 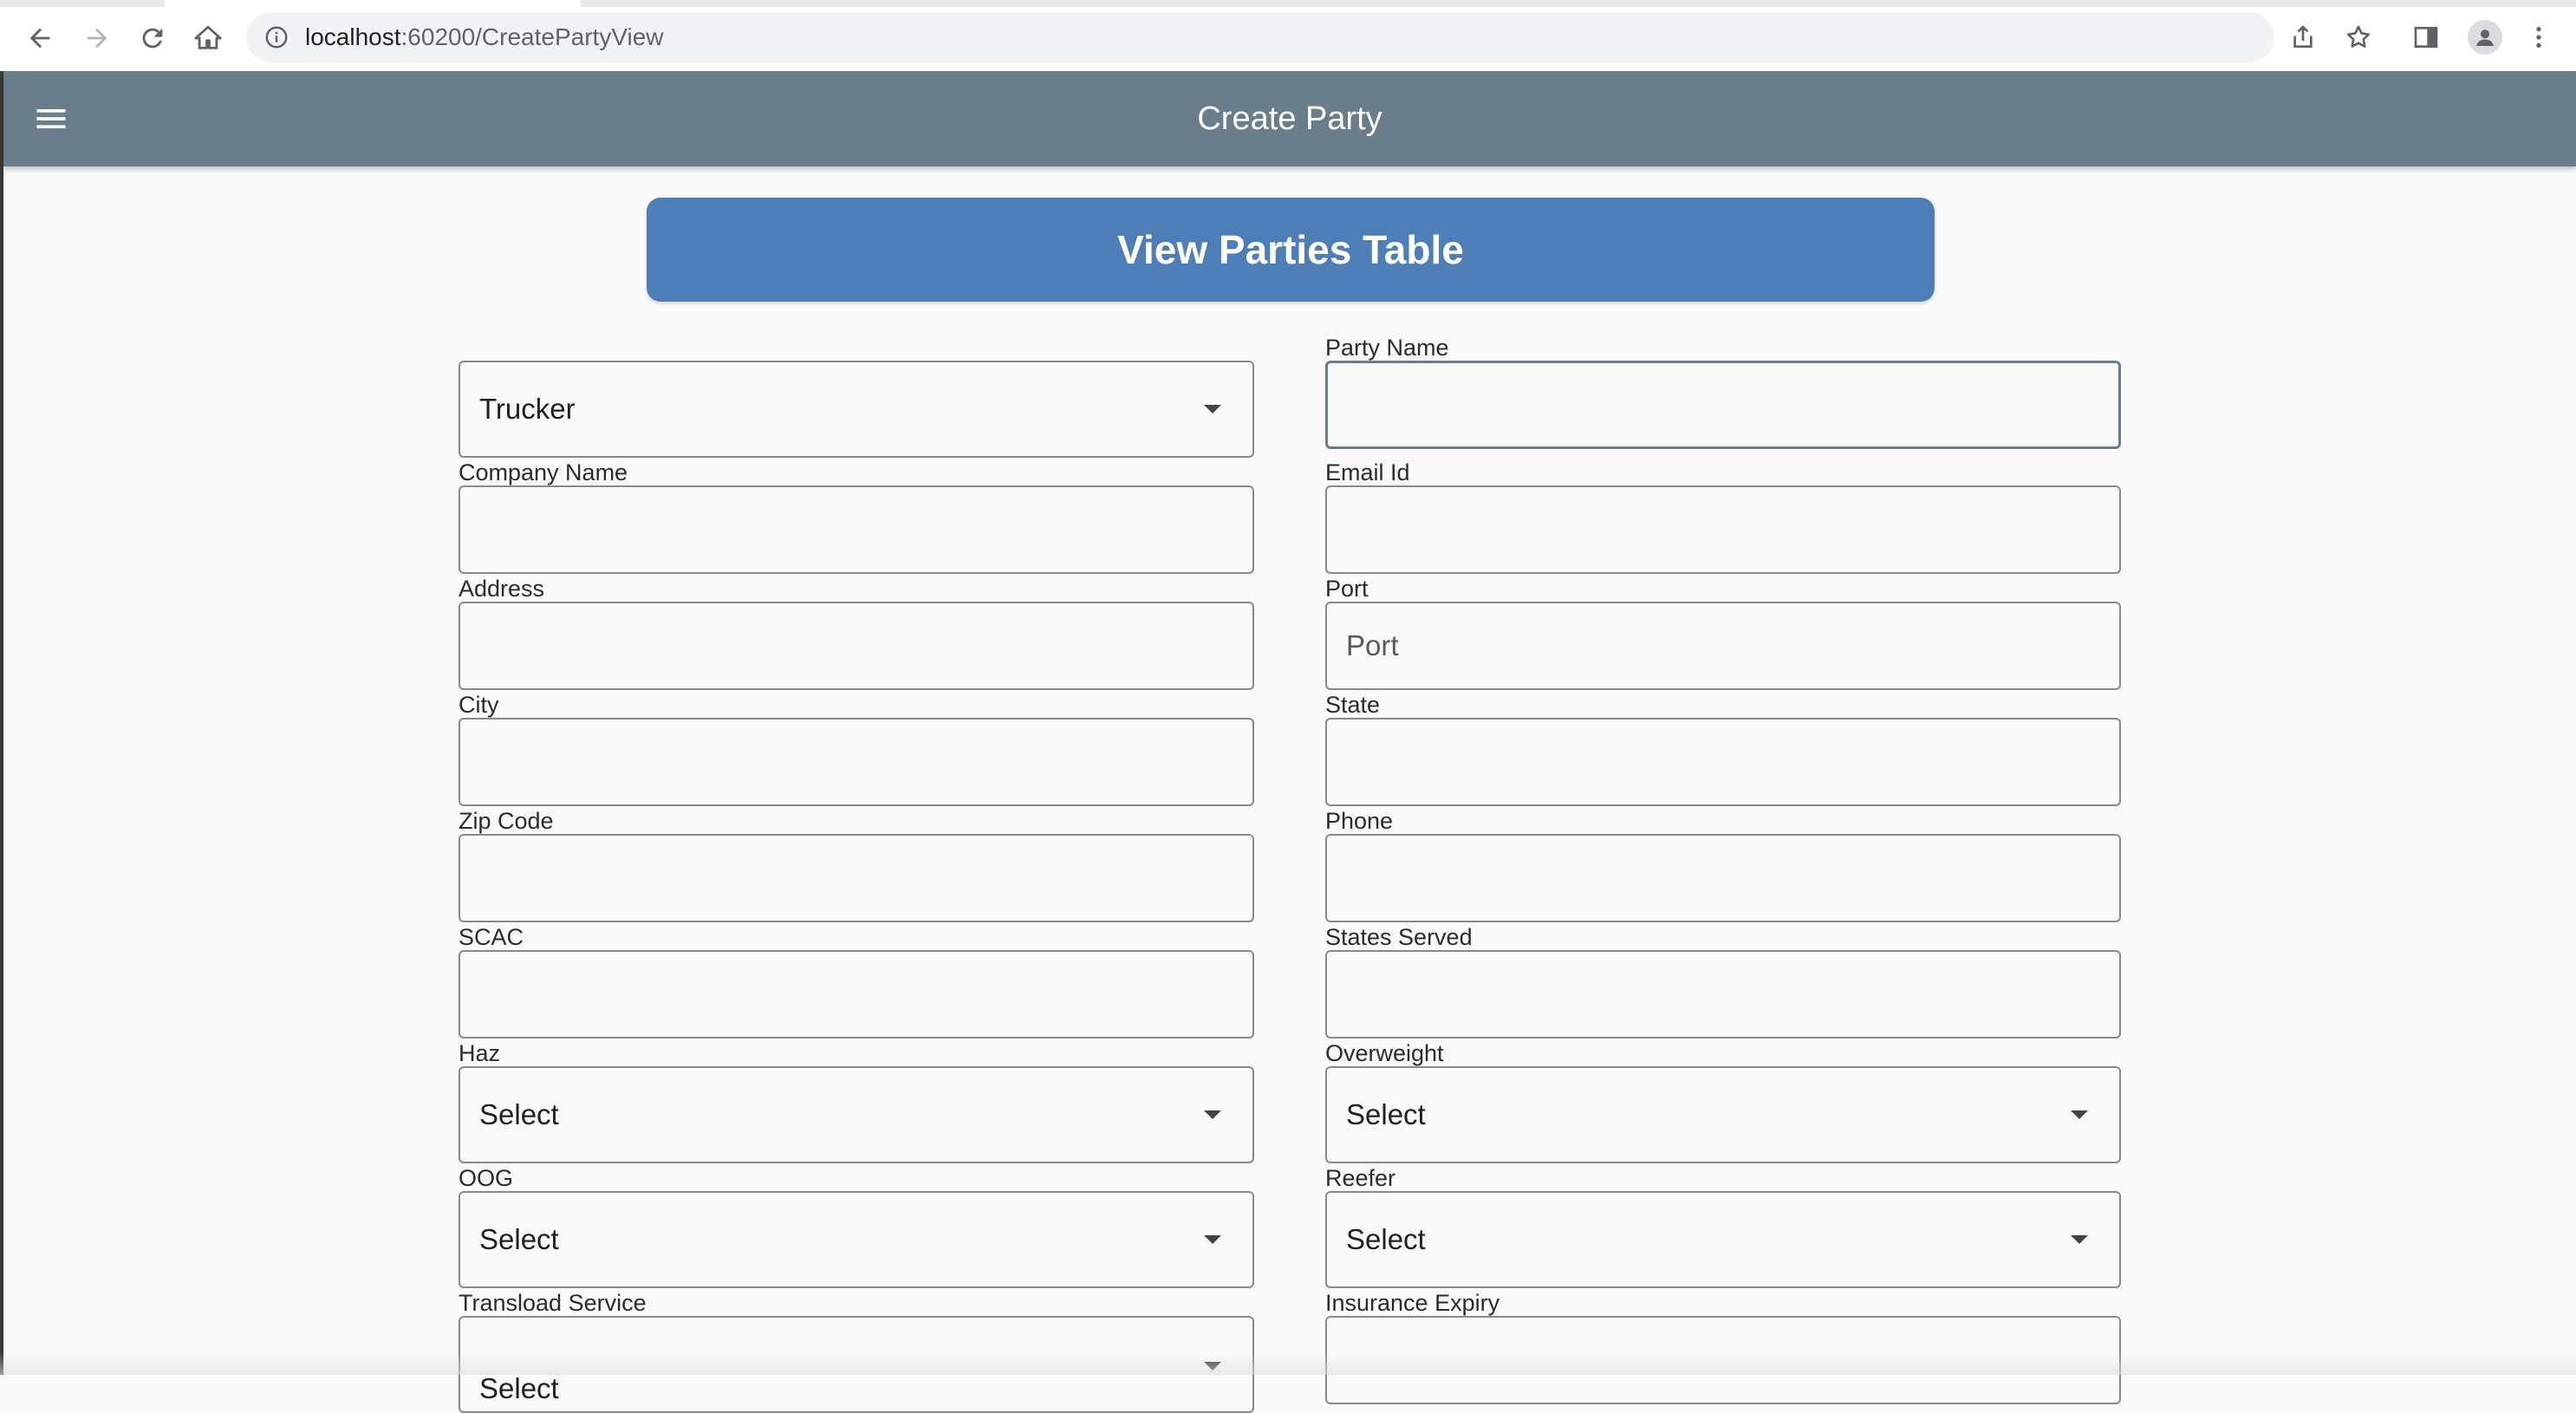 I want to click on haz-value: Select, so click(x=519, y=1114).